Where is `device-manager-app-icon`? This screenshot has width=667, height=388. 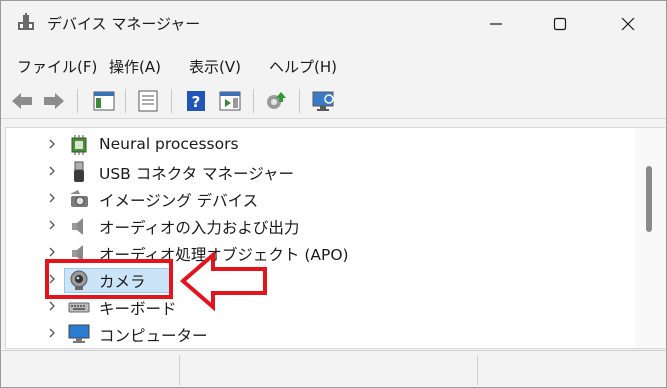
device-manager-app-icon is located at coordinates (26, 23).